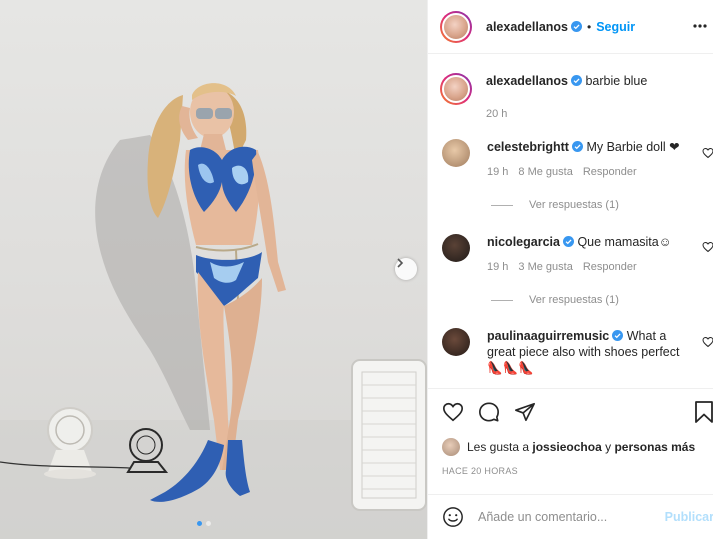  I want to click on liker-username: jossieochoa, so click(566, 447).